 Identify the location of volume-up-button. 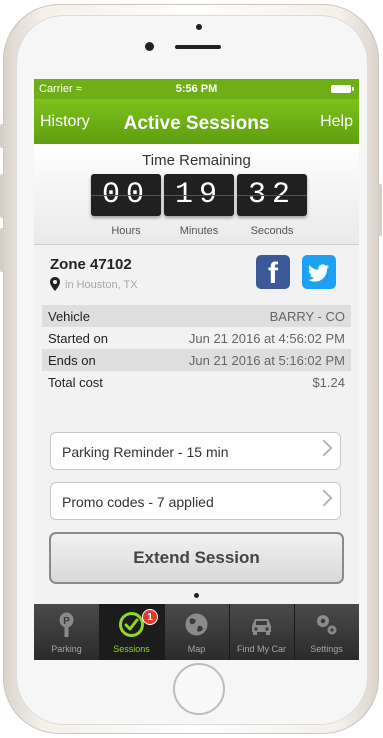
(2, 196).